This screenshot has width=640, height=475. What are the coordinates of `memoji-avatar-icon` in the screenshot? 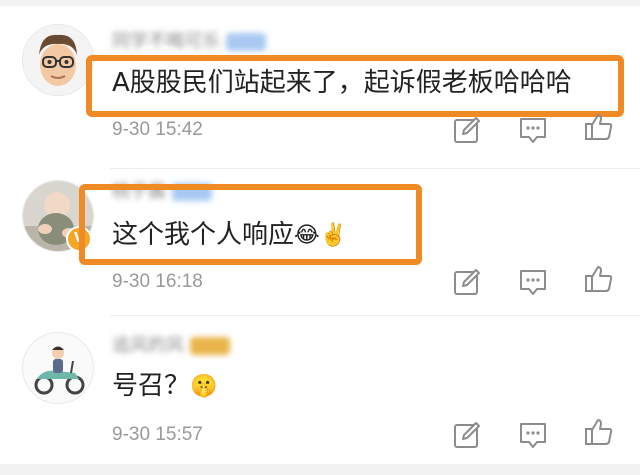 It's located at (58, 60).